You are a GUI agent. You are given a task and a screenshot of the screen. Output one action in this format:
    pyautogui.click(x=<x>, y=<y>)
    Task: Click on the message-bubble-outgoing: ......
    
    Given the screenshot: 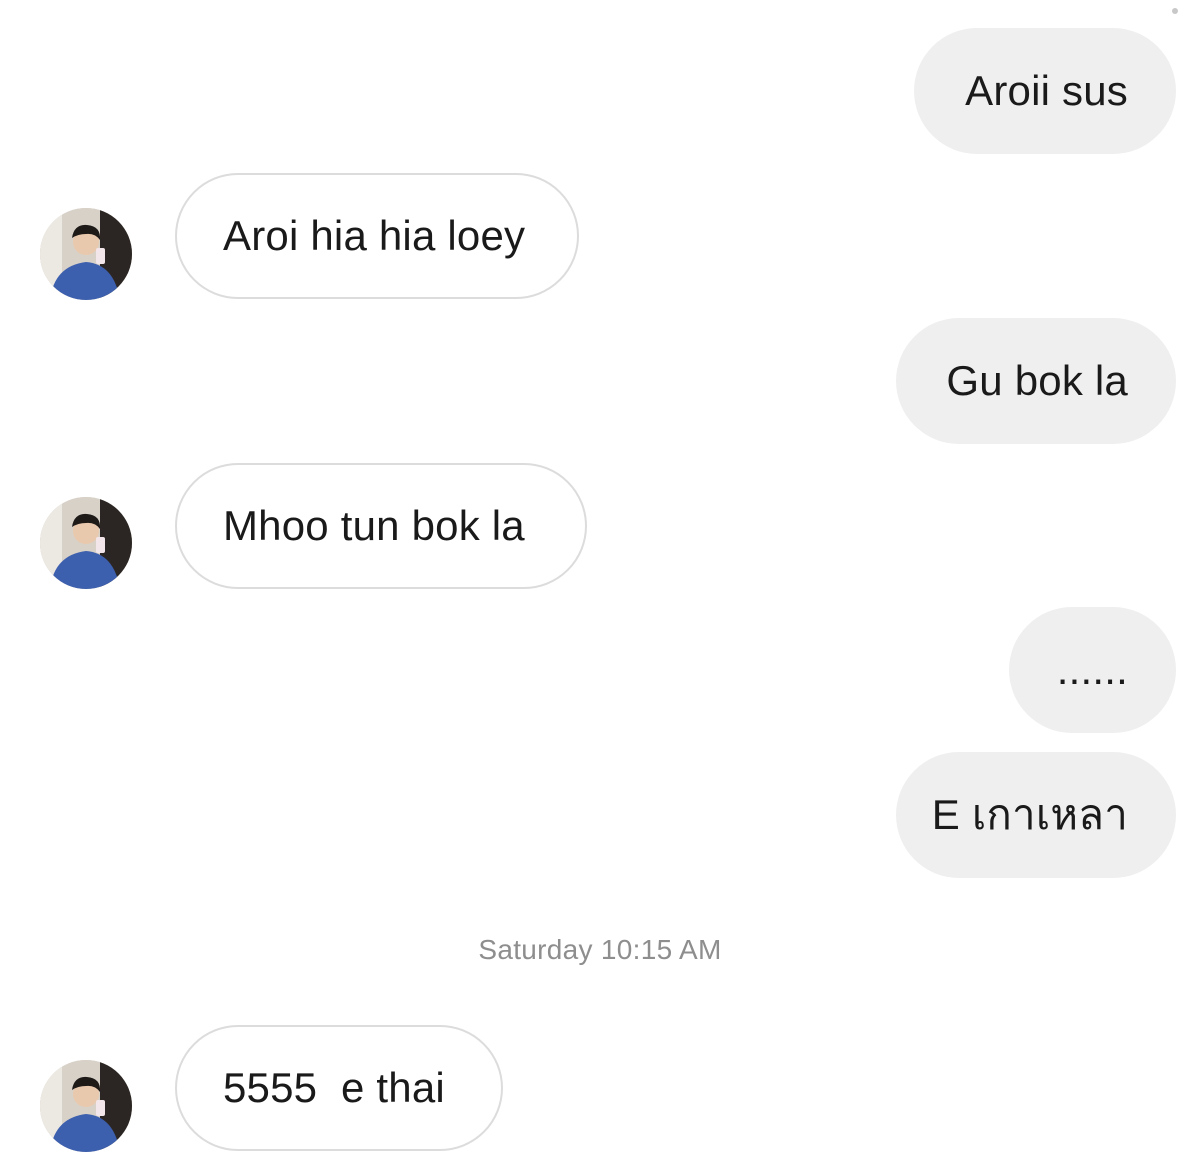 What is the action you would take?
    pyautogui.click(x=1092, y=670)
    